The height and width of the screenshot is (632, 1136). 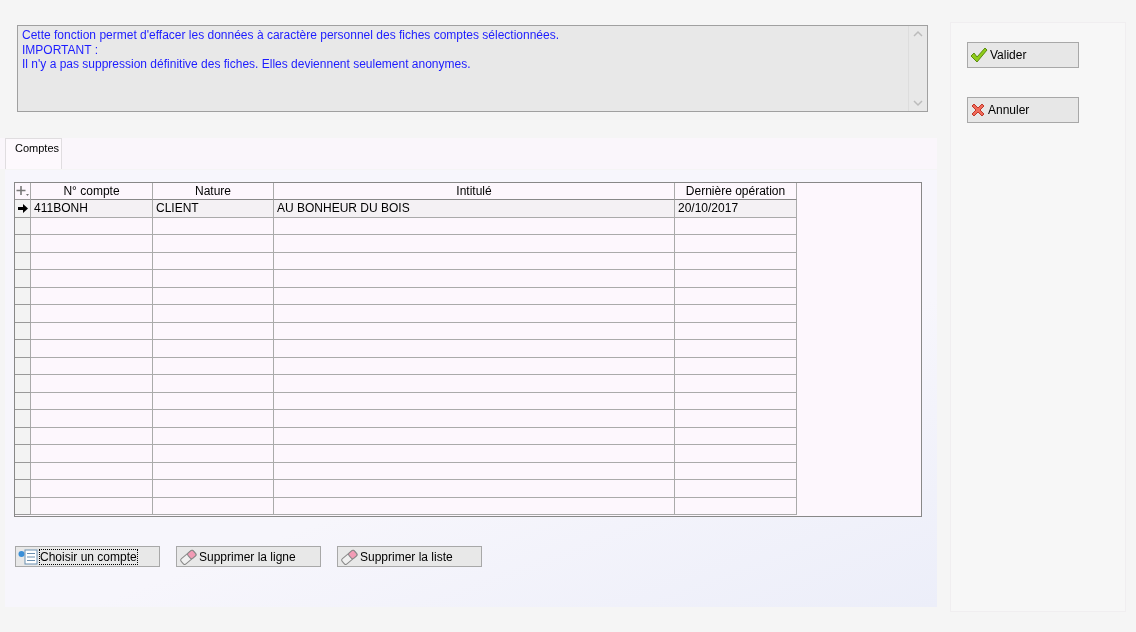 What do you see at coordinates (28, 556) in the screenshot?
I see `list-icon` at bounding box center [28, 556].